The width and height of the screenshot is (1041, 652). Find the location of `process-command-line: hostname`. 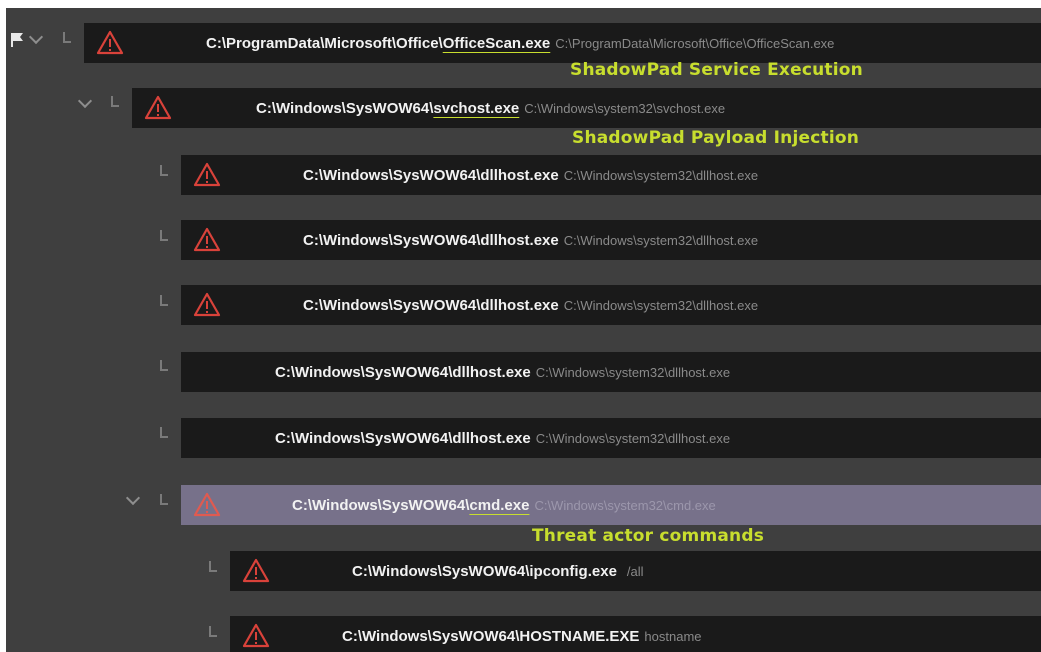

process-command-line: hostname is located at coordinates (673, 636).